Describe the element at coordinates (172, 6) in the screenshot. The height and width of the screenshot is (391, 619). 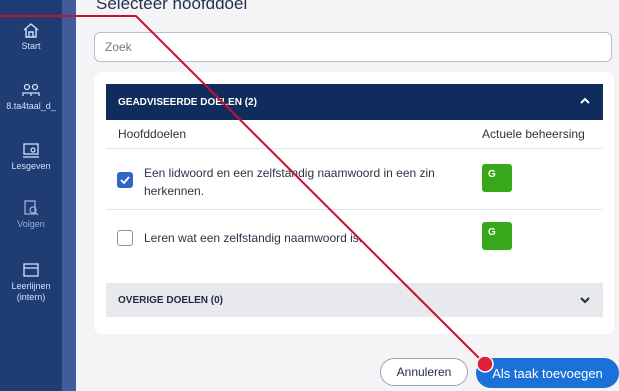
I see `page-title: Selecteer hoofddoel` at that location.